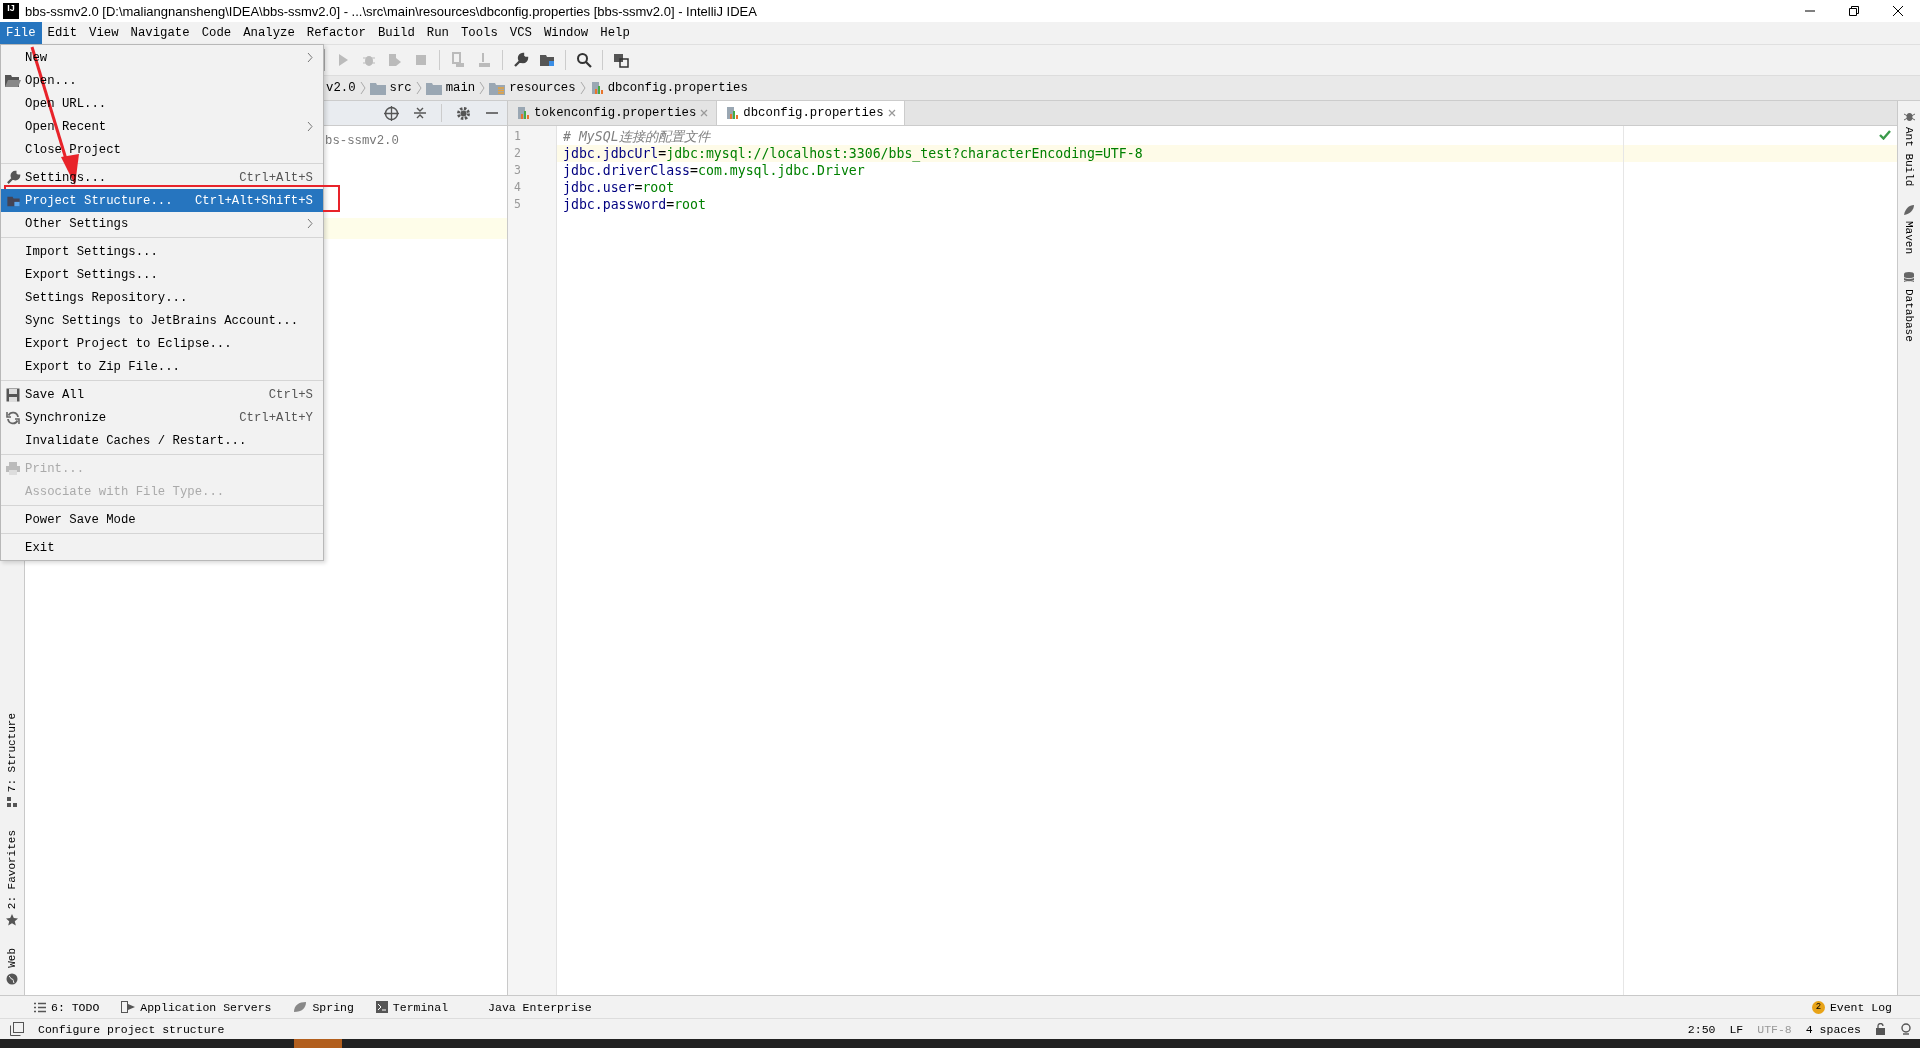 The image size is (1920, 1048). I want to click on resources-folder-icon, so click(497, 88).